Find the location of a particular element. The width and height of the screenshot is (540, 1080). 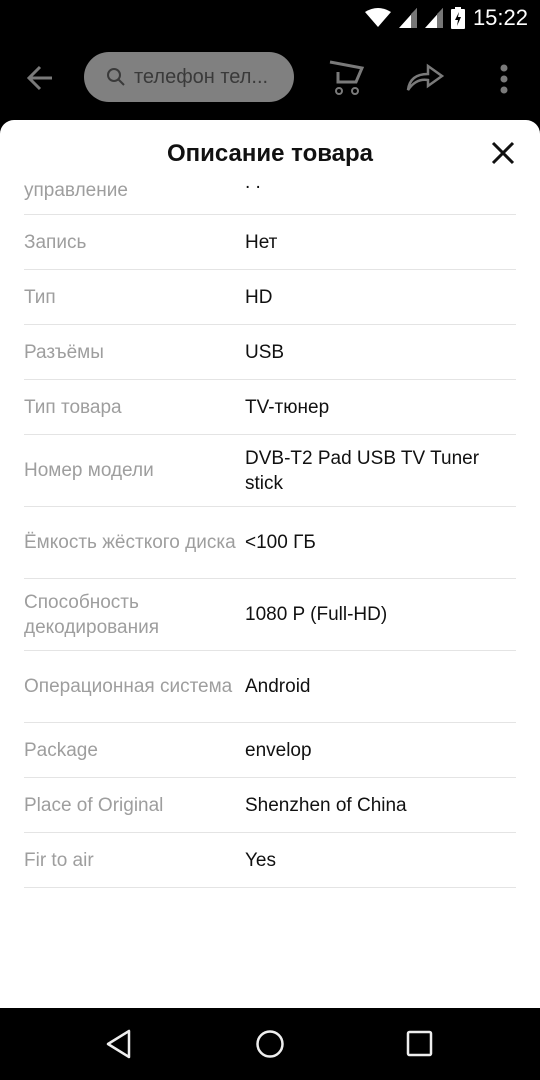

status-bar: 15:22 is located at coordinates (270, 18).